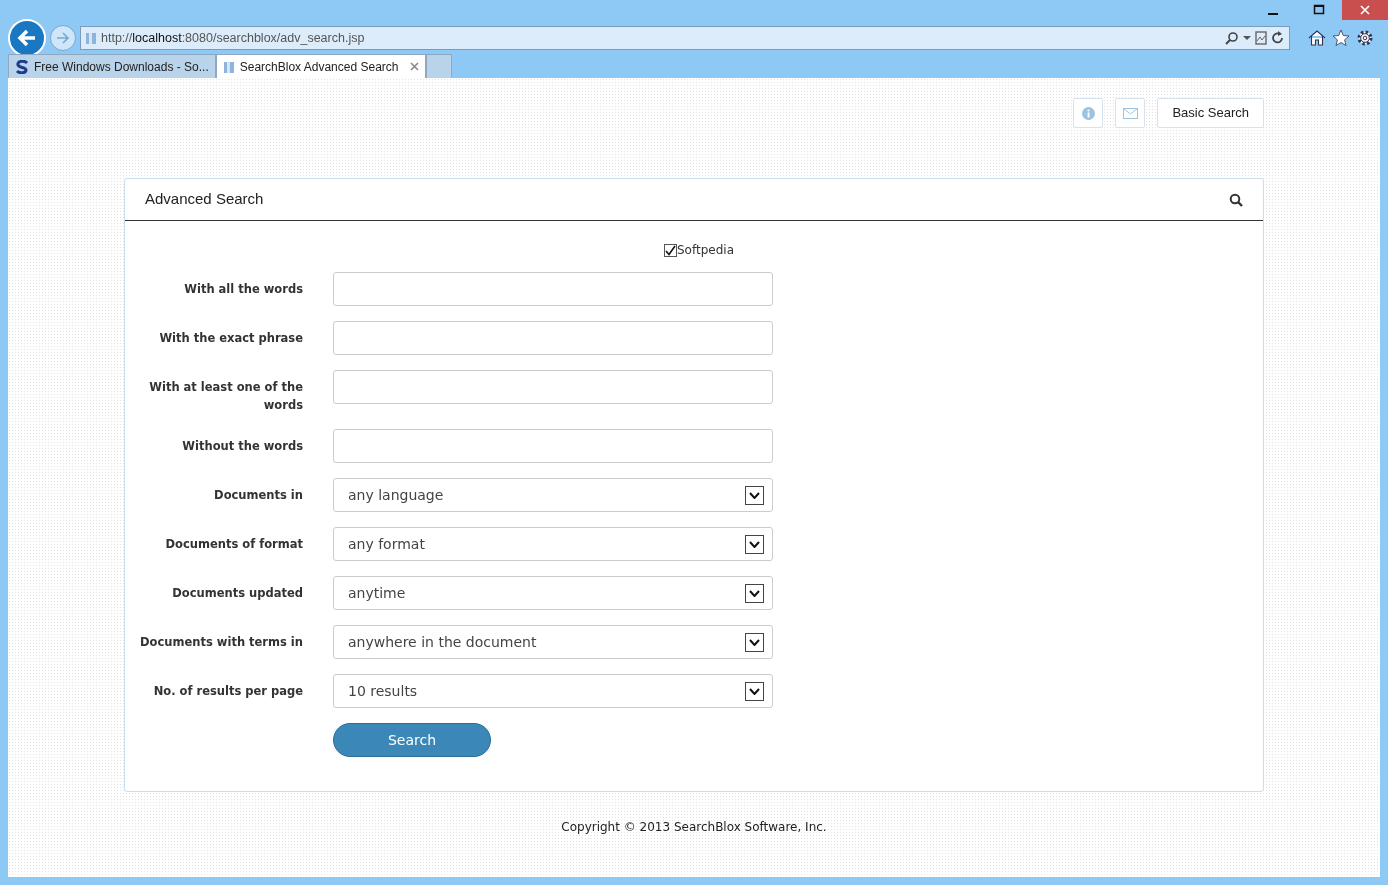 This screenshot has width=1388, height=885. I want to click on field-label: Documents with terms in, so click(221, 642).